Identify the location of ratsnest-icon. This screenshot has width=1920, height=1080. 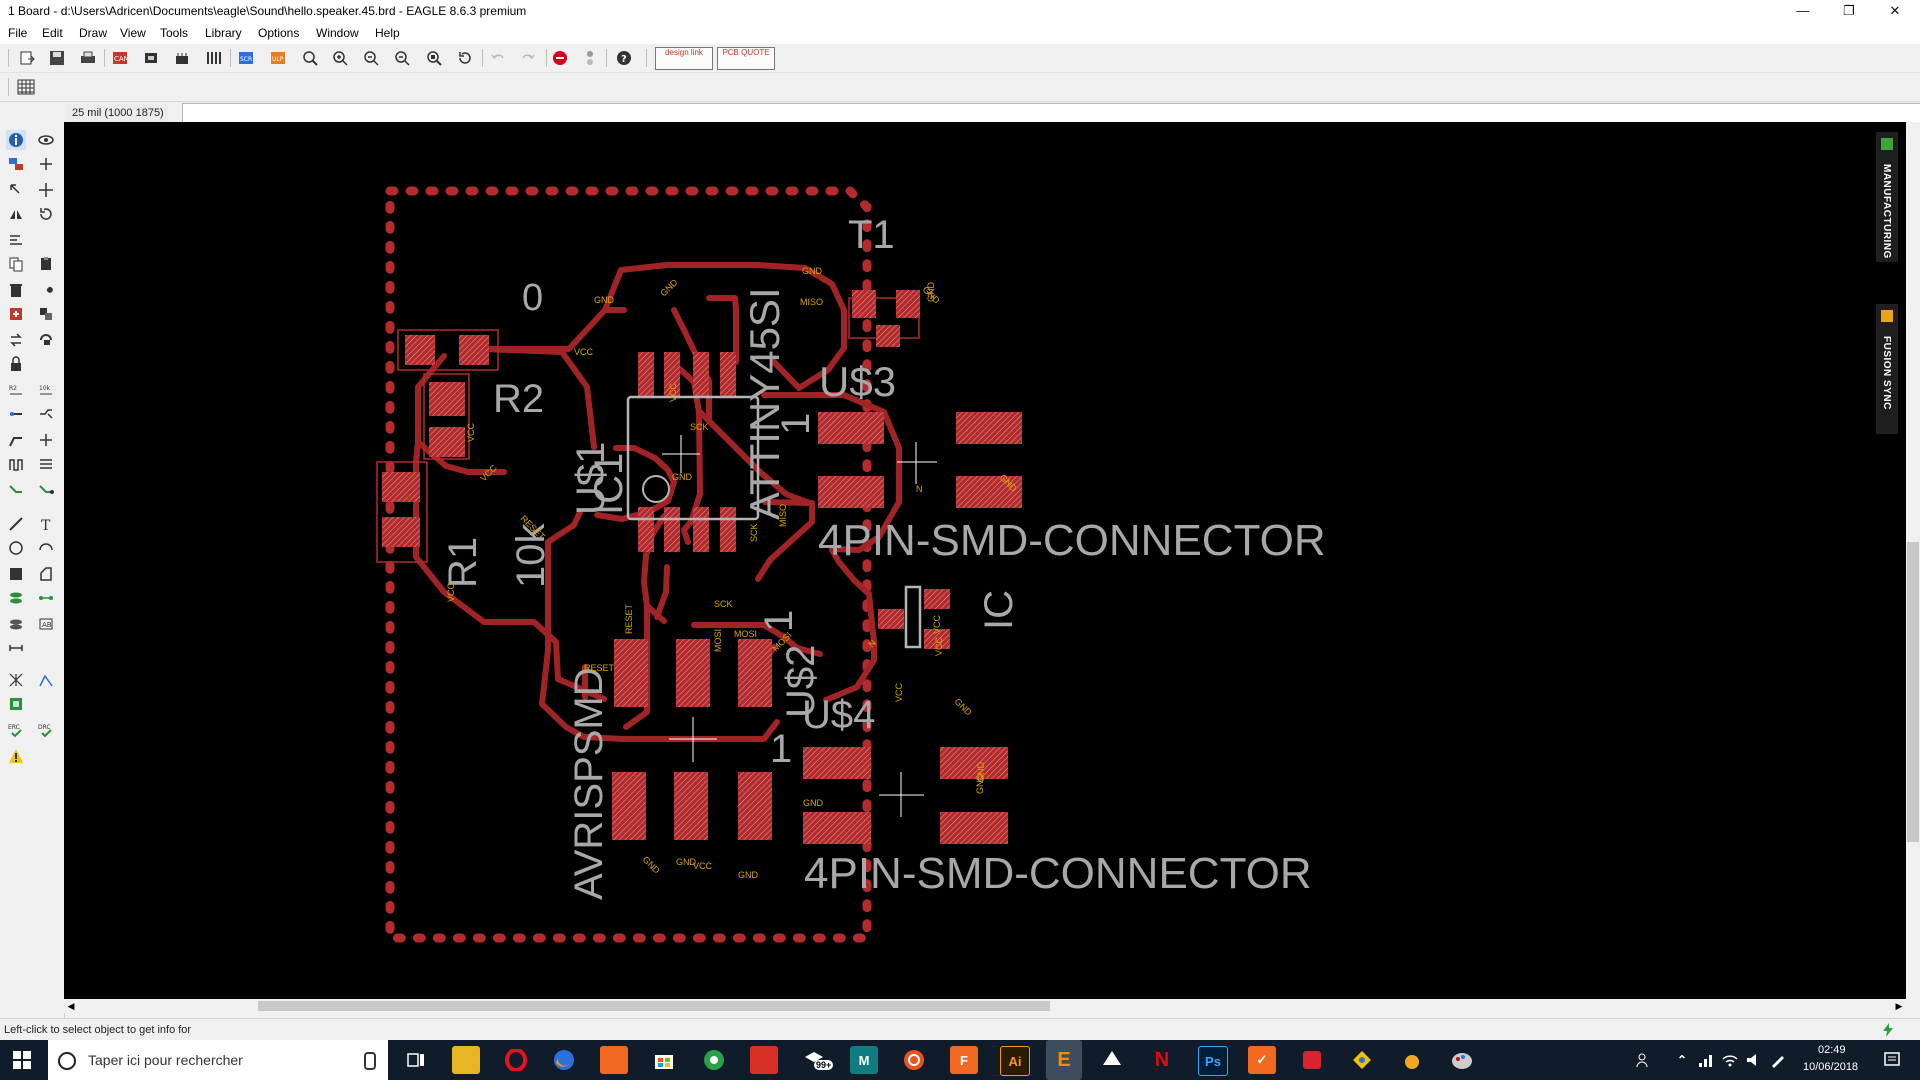
(16, 680).